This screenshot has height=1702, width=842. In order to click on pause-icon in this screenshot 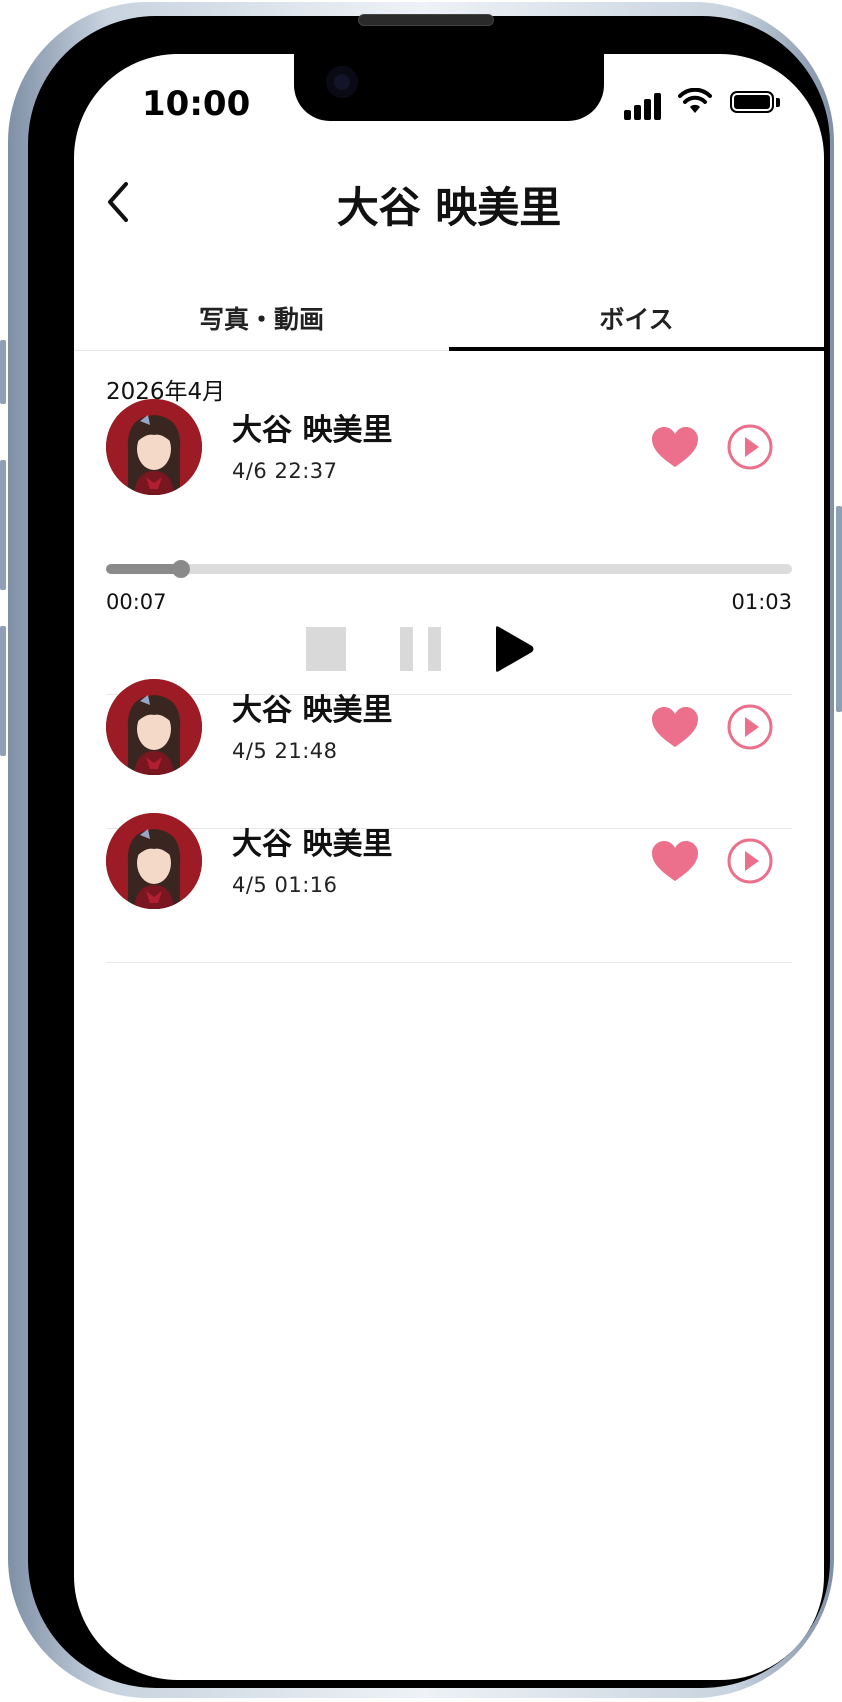, I will do `click(420, 649)`.